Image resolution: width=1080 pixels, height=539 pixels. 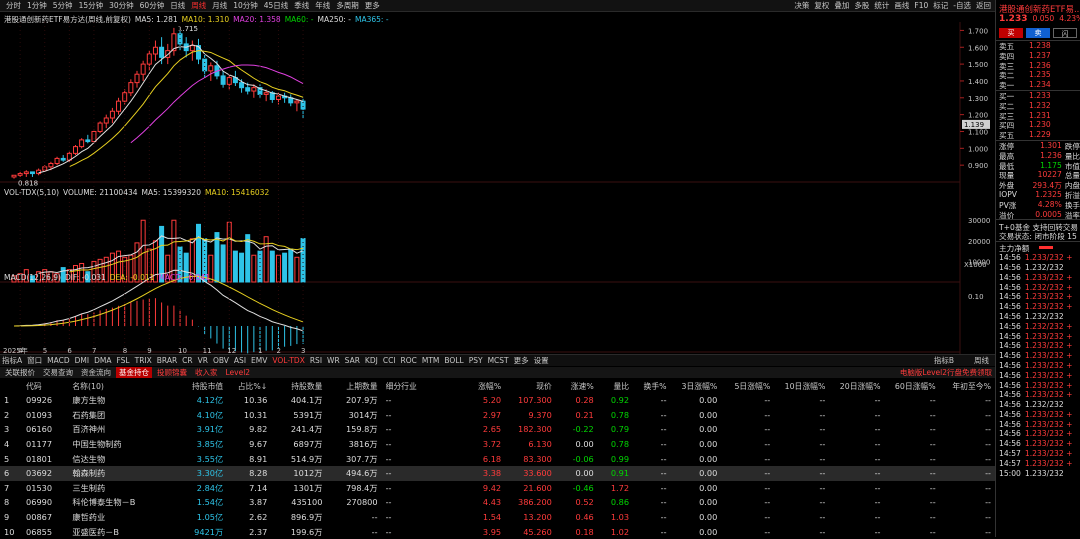 What do you see at coordinates (479, 386) in the screenshot?
I see `col-header-8: 涨幅%` at bounding box center [479, 386].